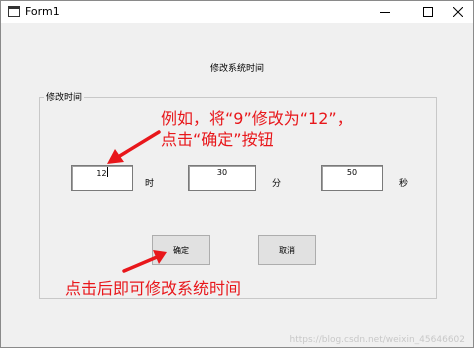 Image resolution: width=474 pixels, height=348 pixels. What do you see at coordinates (137, 201) in the screenshot?
I see `annotation-arrows` at bounding box center [137, 201].